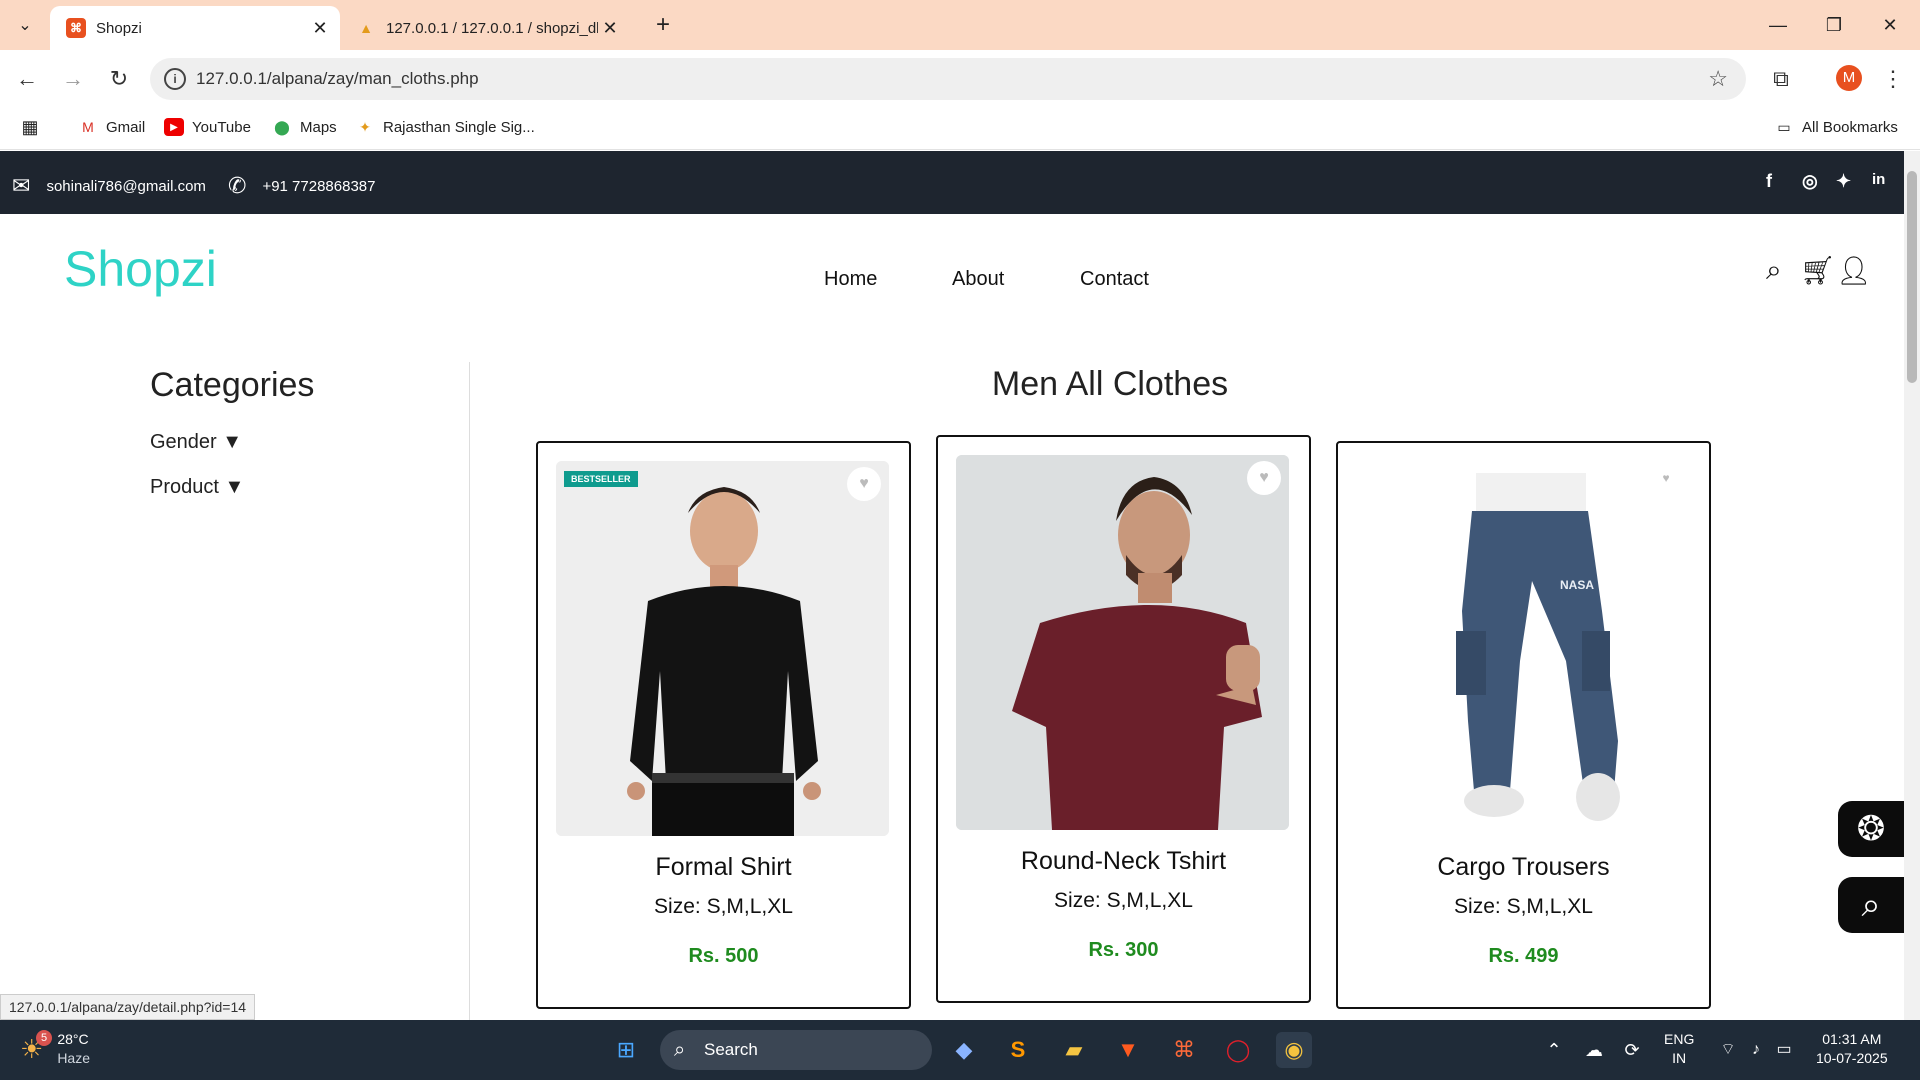  I want to click on reload-icon: ↻, so click(119, 79).